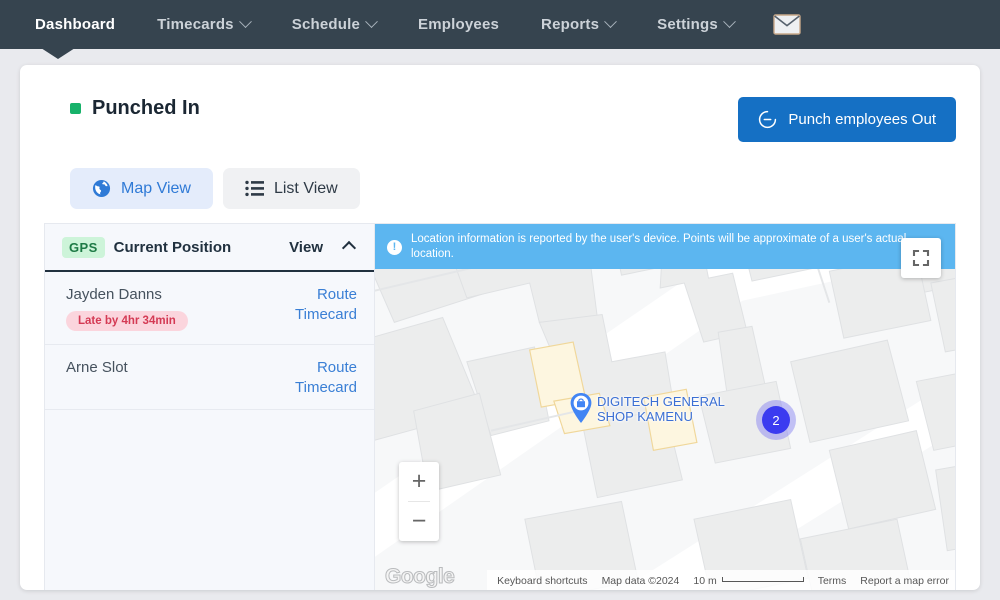 Image resolution: width=1000 pixels, height=600 pixels. I want to click on nav-item-dashboard: Dashboard, so click(75, 24).